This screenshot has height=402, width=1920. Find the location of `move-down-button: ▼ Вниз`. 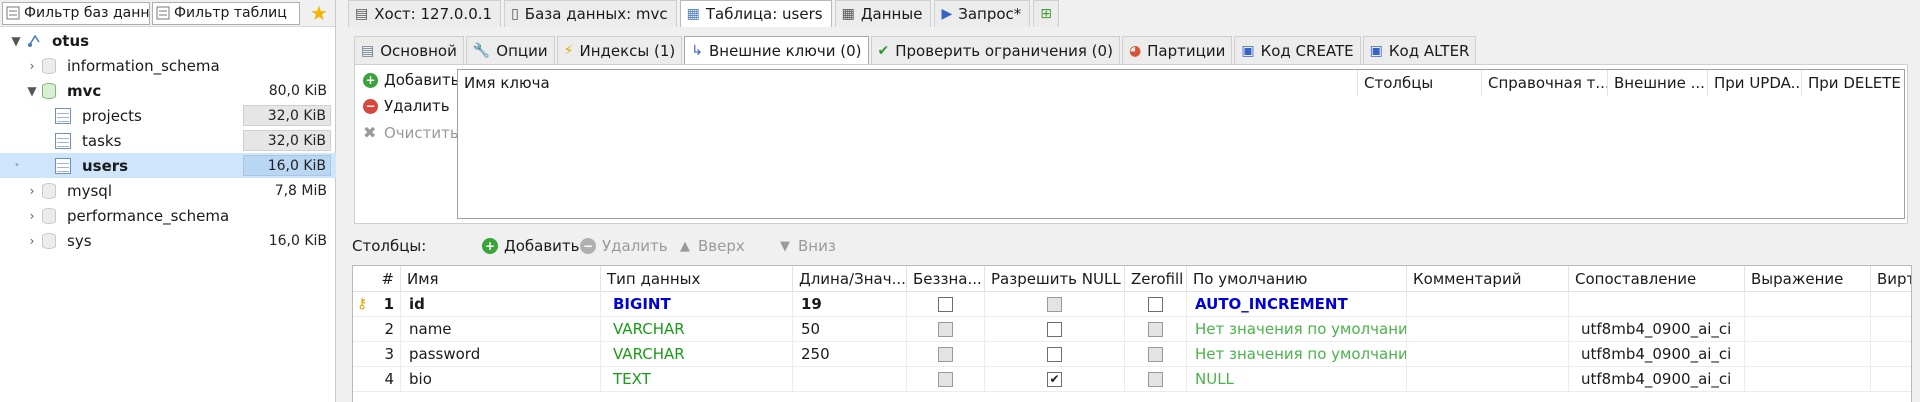

move-down-button: ▼ Вниз is located at coordinates (808, 246).